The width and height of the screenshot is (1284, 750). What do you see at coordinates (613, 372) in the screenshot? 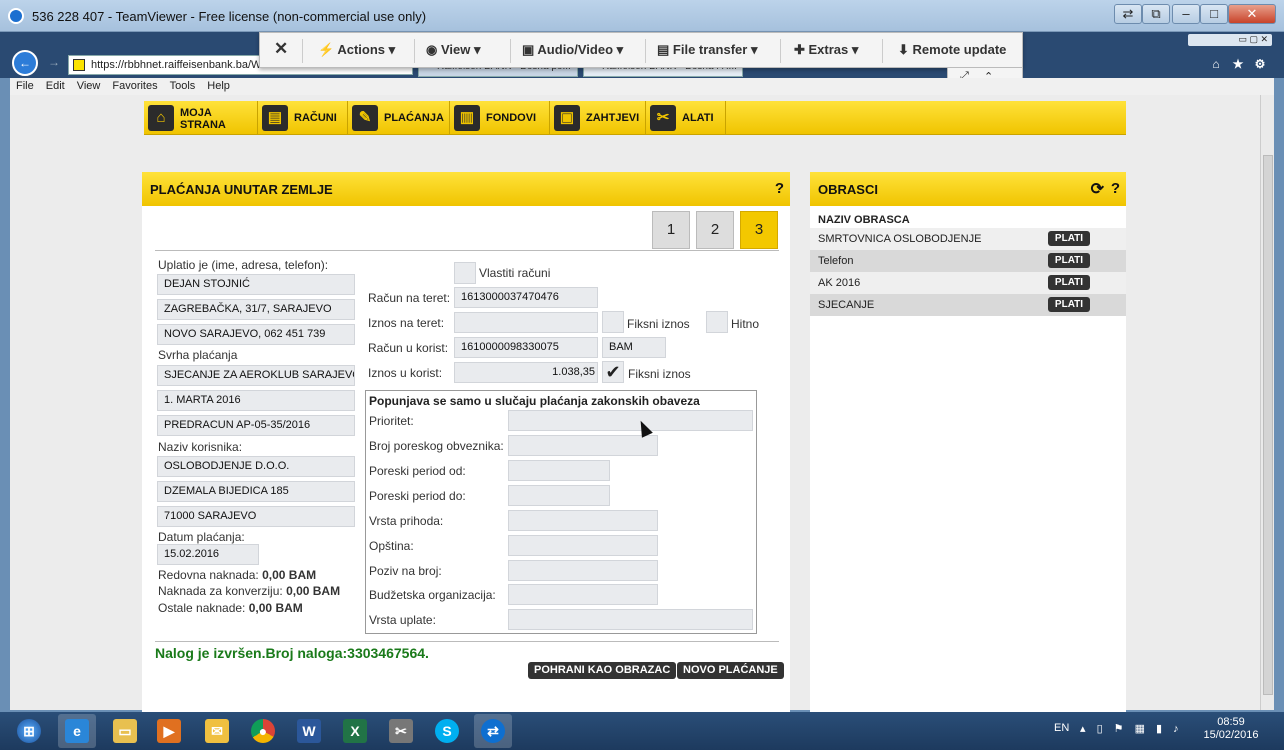
I see `fixed-amount-checked-icon: ✔` at bounding box center [613, 372].